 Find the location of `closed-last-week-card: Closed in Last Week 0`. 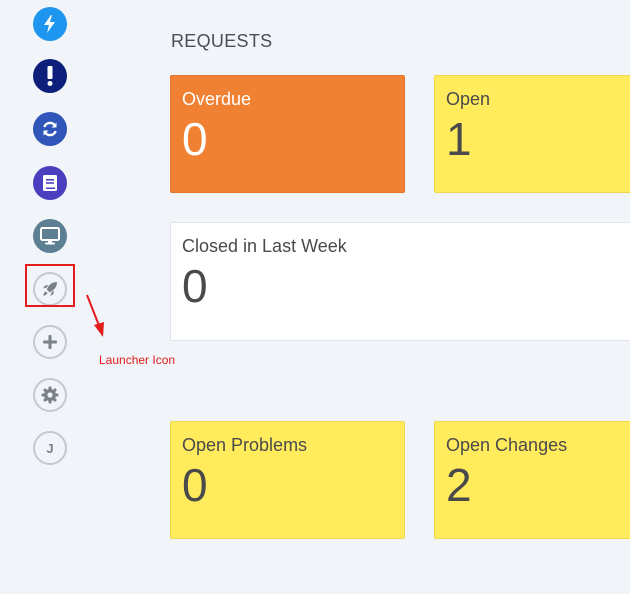

closed-last-week-card: Closed in Last Week 0 is located at coordinates (400, 281).